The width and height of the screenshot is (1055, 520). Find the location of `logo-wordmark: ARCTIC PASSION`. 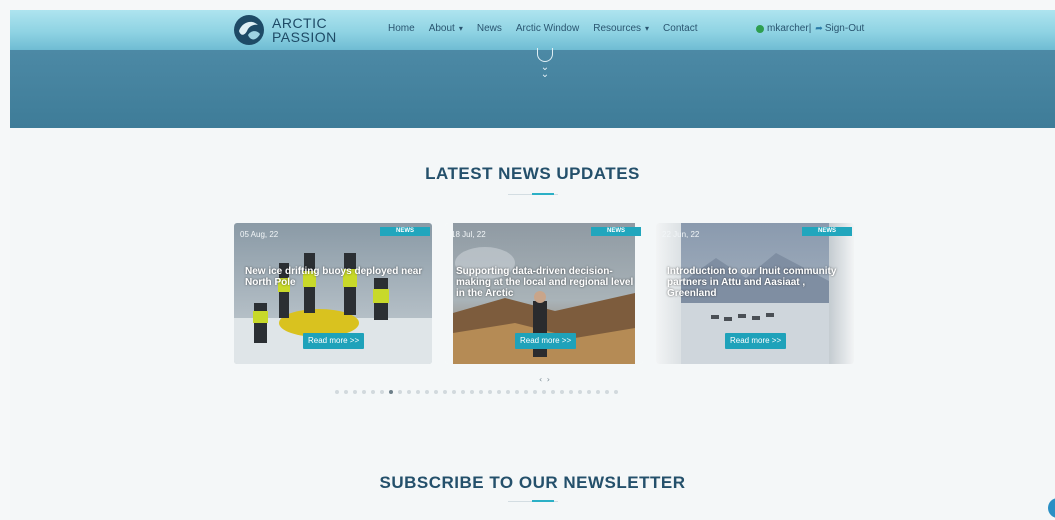

logo-wordmark: ARCTIC PASSION is located at coordinates (304, 30).